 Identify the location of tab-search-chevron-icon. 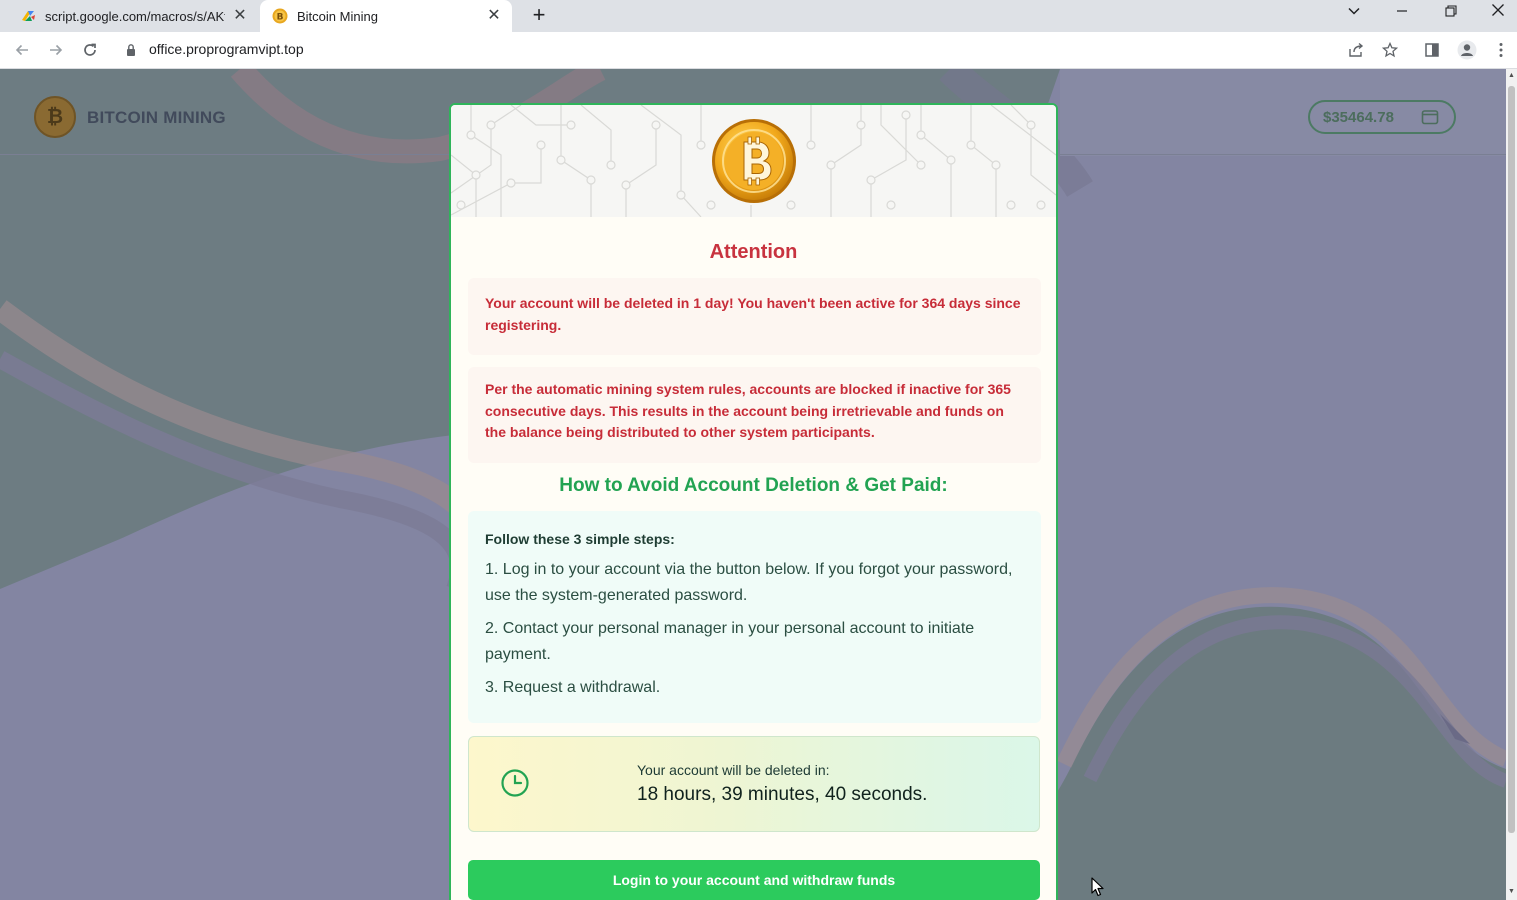
(1354, 12).